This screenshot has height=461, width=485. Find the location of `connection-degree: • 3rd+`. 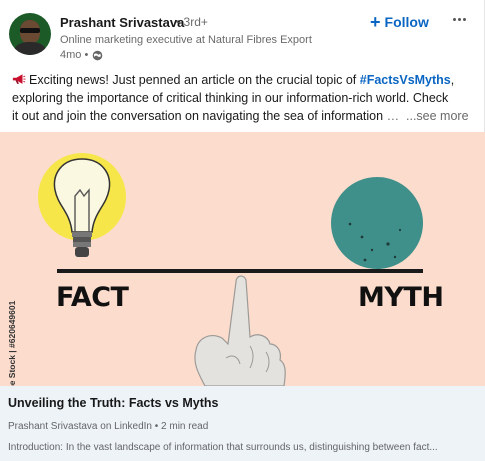

connection-degree: • 3rd+ is located at coordinates (192, 22).